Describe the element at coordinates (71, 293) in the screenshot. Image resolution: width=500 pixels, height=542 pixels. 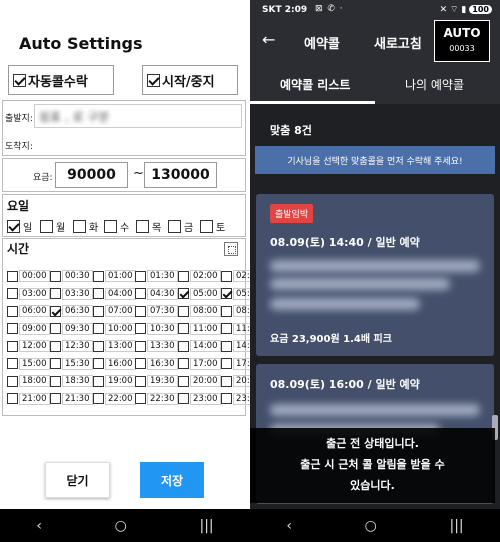
I see `time-slot: 03:30` at that location.